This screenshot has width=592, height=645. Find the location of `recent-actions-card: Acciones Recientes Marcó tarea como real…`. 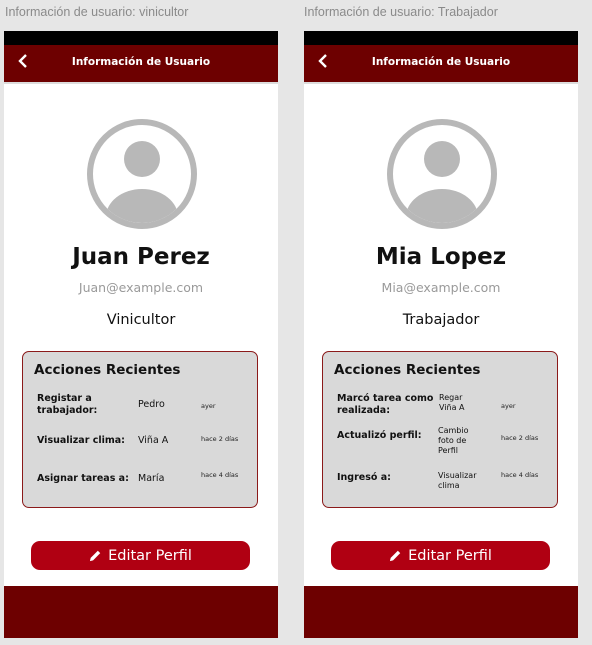

recent-actions-card: Acciones Recientes Marcó tarea como real… is located at coordinates (440, 429).